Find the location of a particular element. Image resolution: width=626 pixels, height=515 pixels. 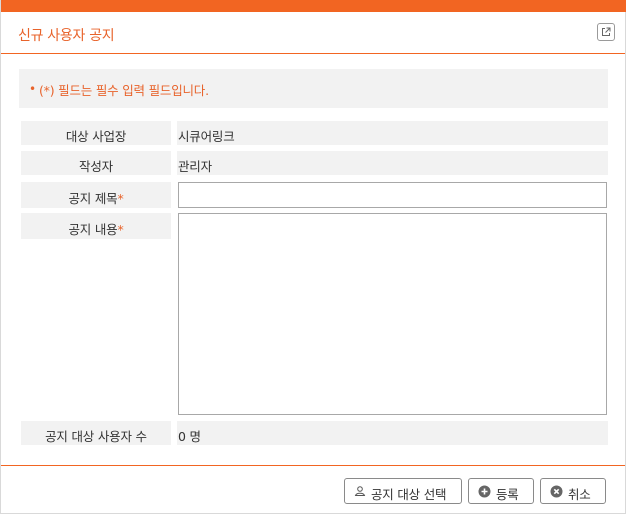

popout-button is located at coordinates (606, 32).